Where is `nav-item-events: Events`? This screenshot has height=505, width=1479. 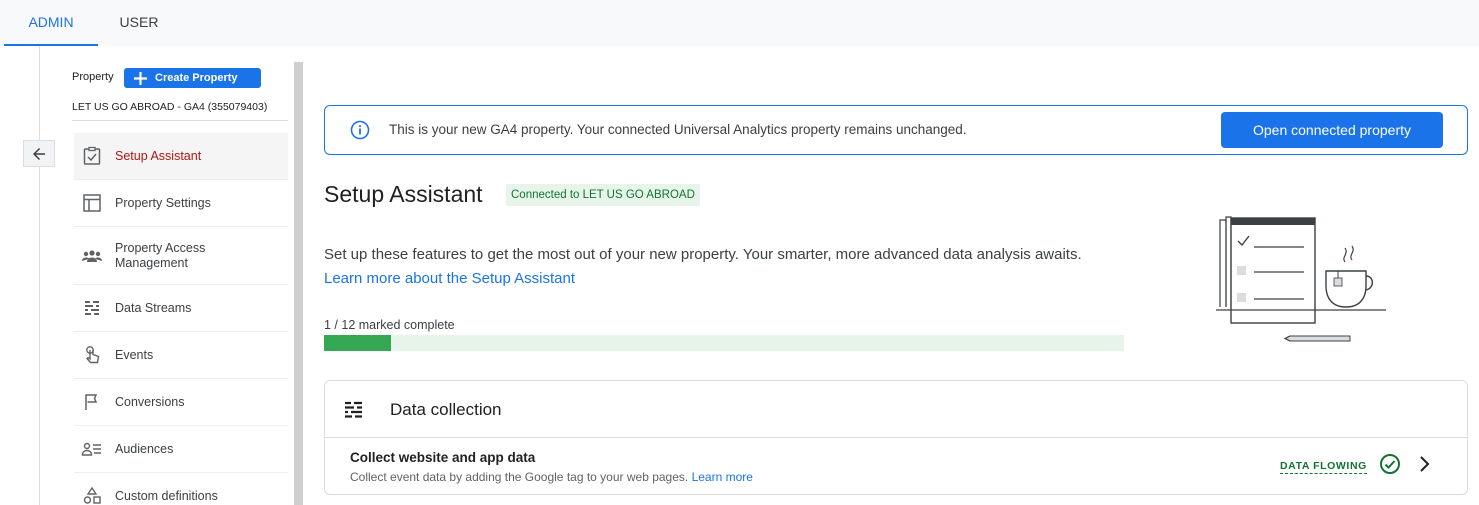 nav-item-events: Events is located at coordinates (181, 355).